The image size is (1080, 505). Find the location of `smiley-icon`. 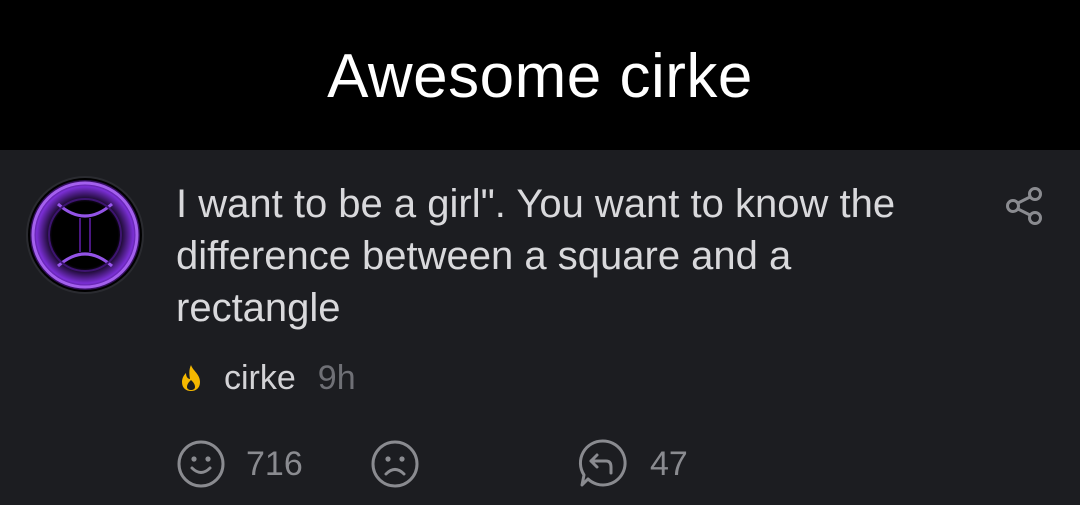

smiley-icon is located at coordinates (201, 464).